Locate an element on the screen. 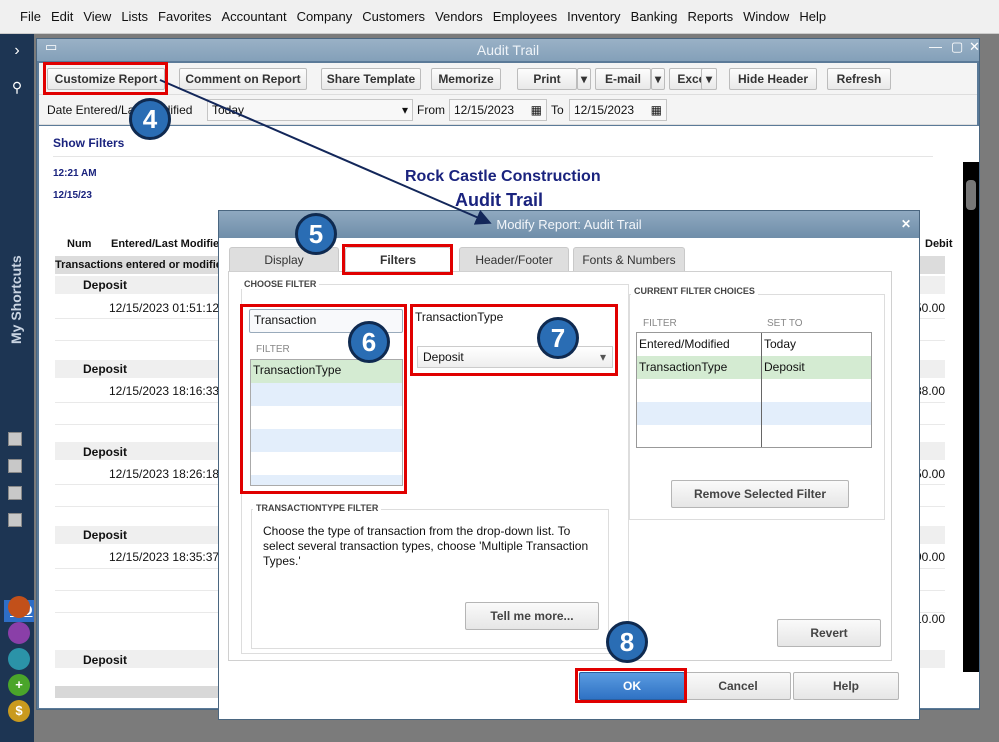  highlight-ok is located at coordinates (631, 685).